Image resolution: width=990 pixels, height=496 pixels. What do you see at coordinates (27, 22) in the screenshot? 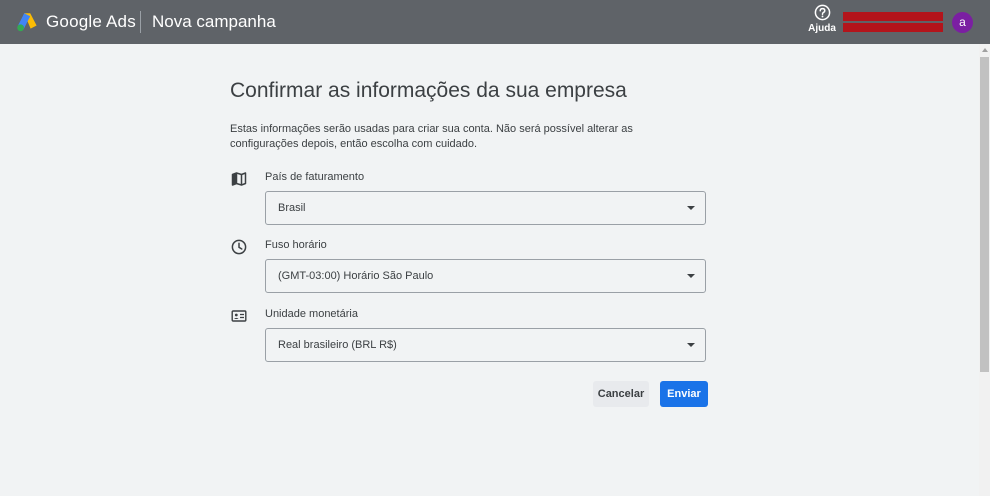
I see `google-ads-logo-icon` at bounding box center [27, 22].